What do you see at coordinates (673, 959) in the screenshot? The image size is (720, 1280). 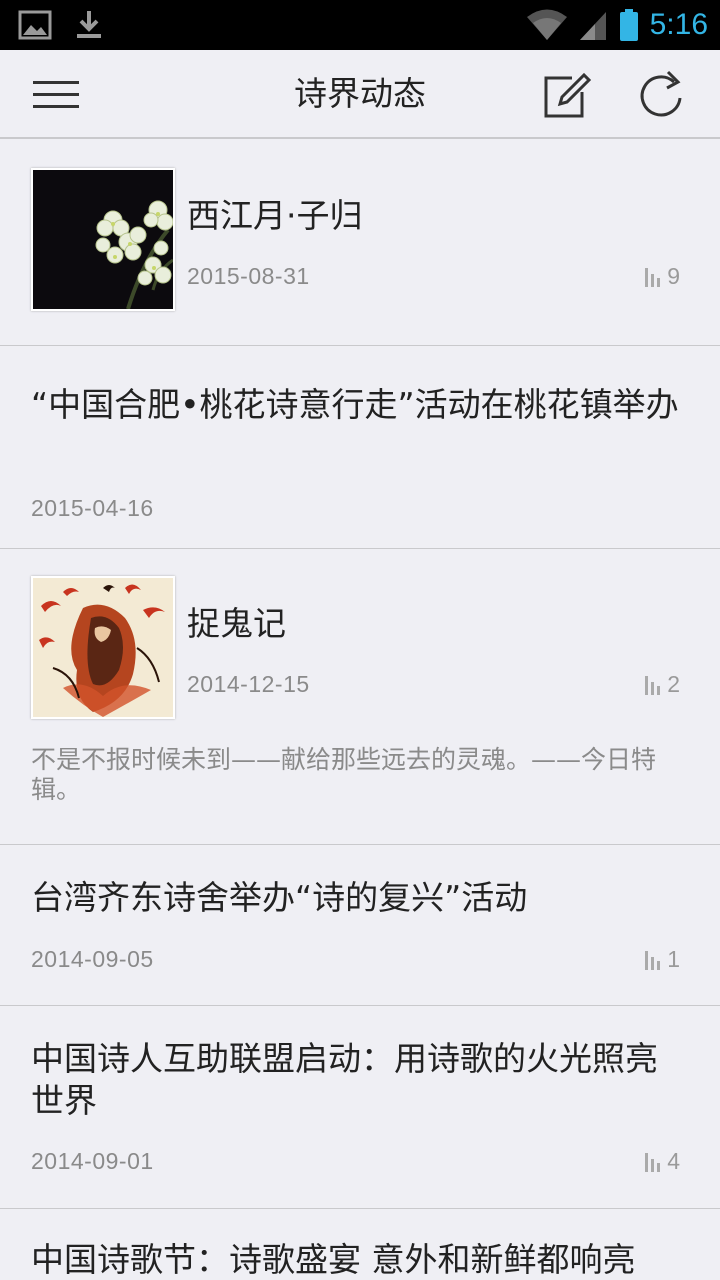 I see `view-count-value: 1` at bounding box center [673, 959].